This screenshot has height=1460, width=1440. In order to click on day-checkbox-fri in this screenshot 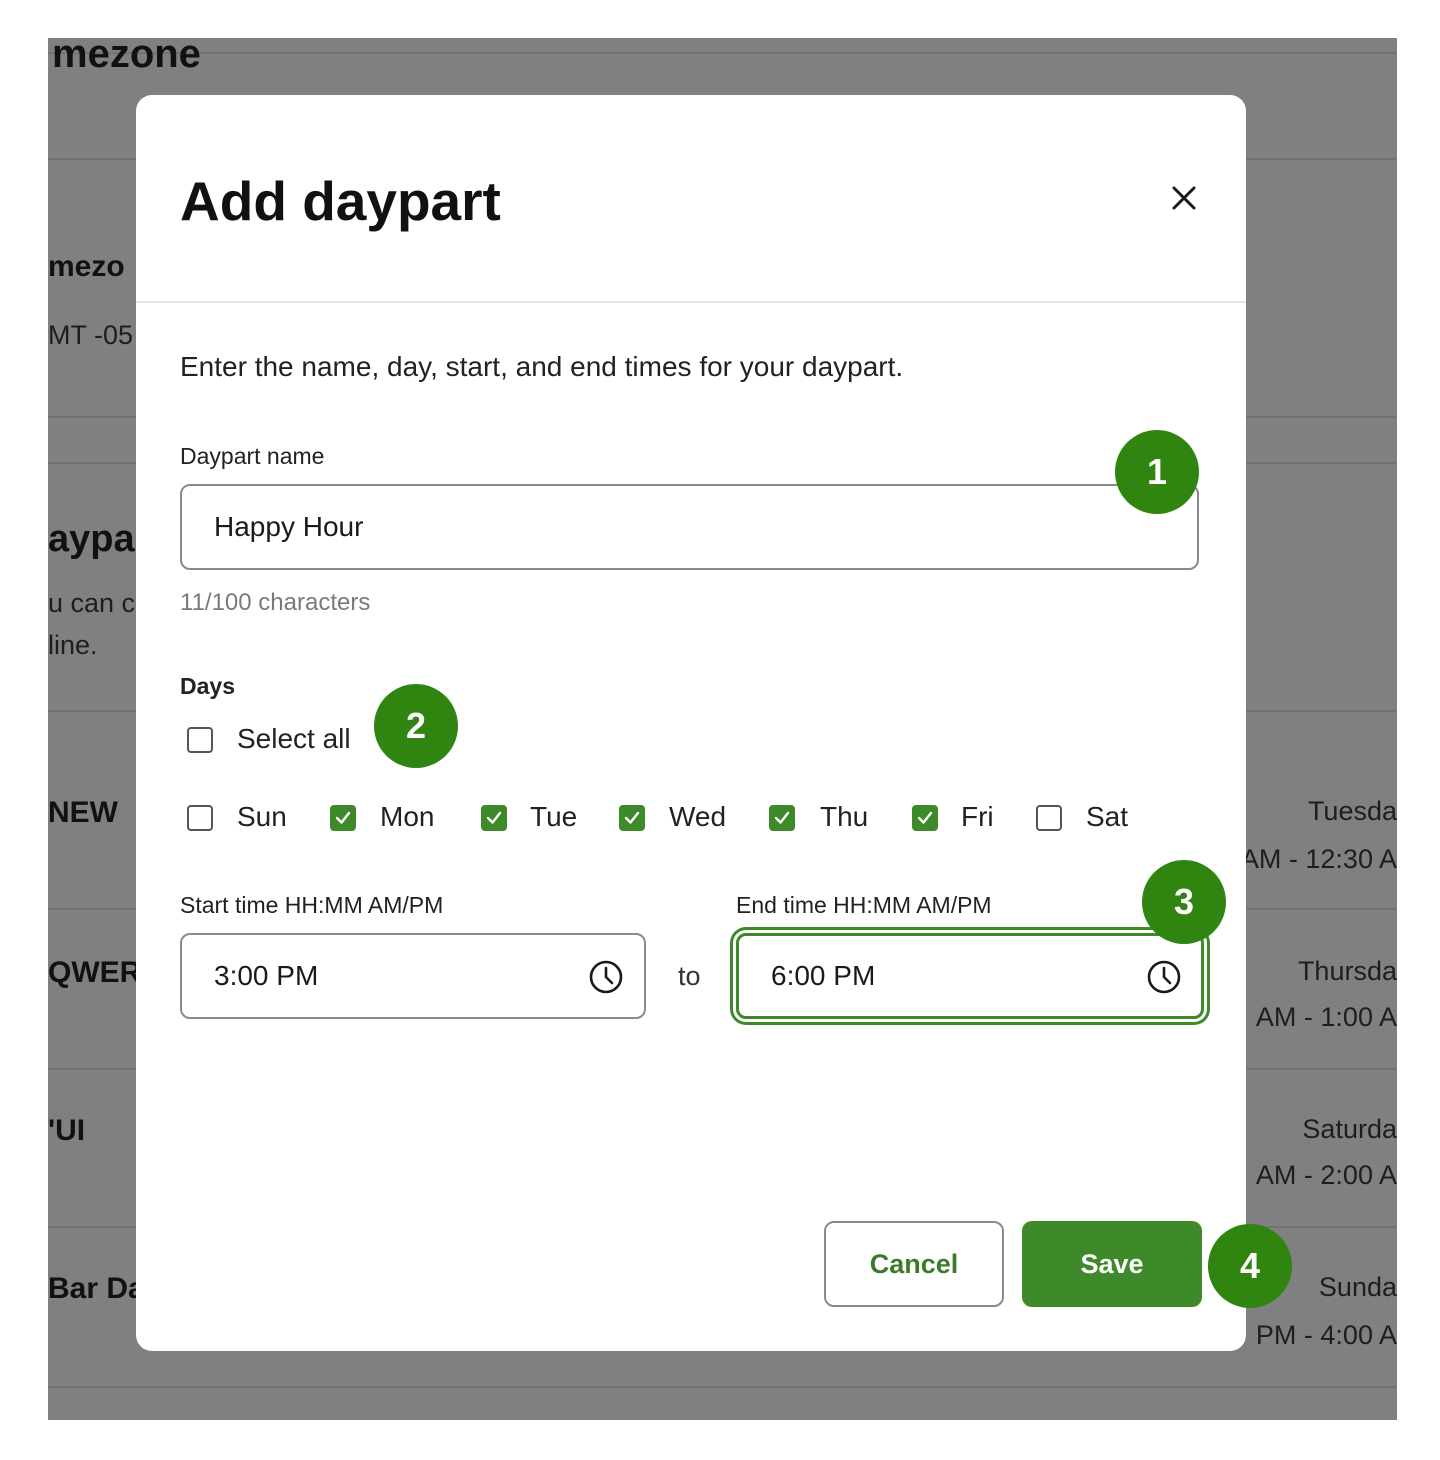, I will do `click(925, 818)`.